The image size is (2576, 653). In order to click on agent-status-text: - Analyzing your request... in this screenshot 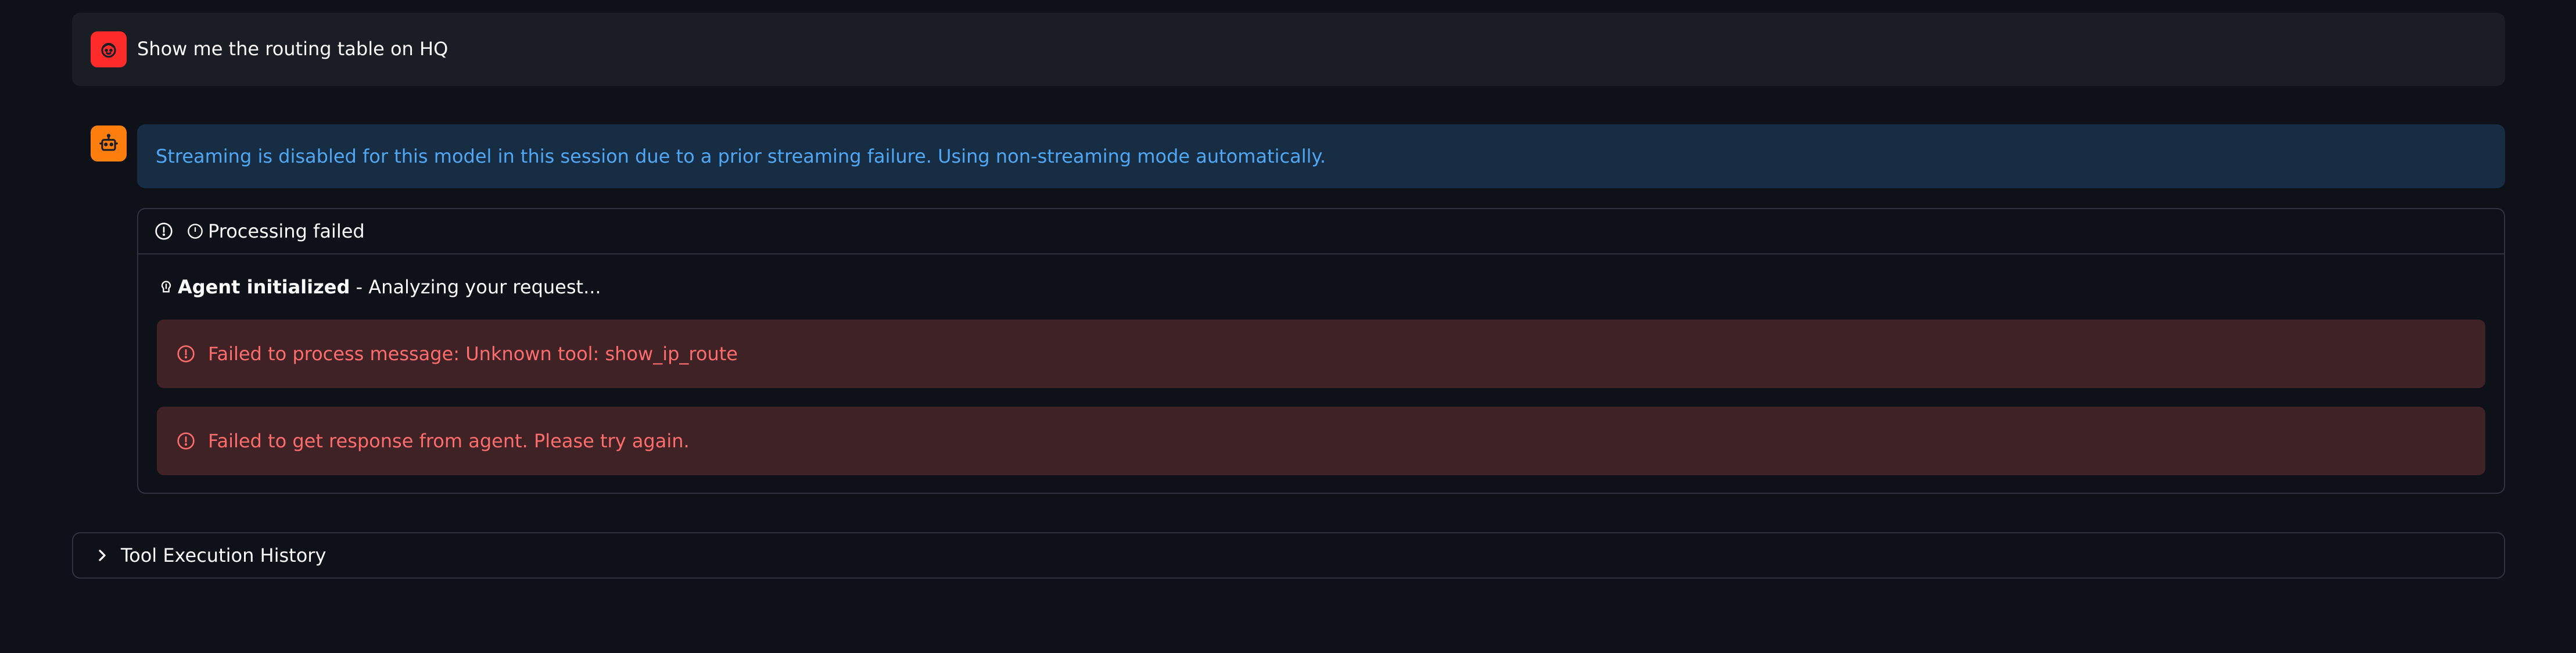, I will do `click(475, 287)`.